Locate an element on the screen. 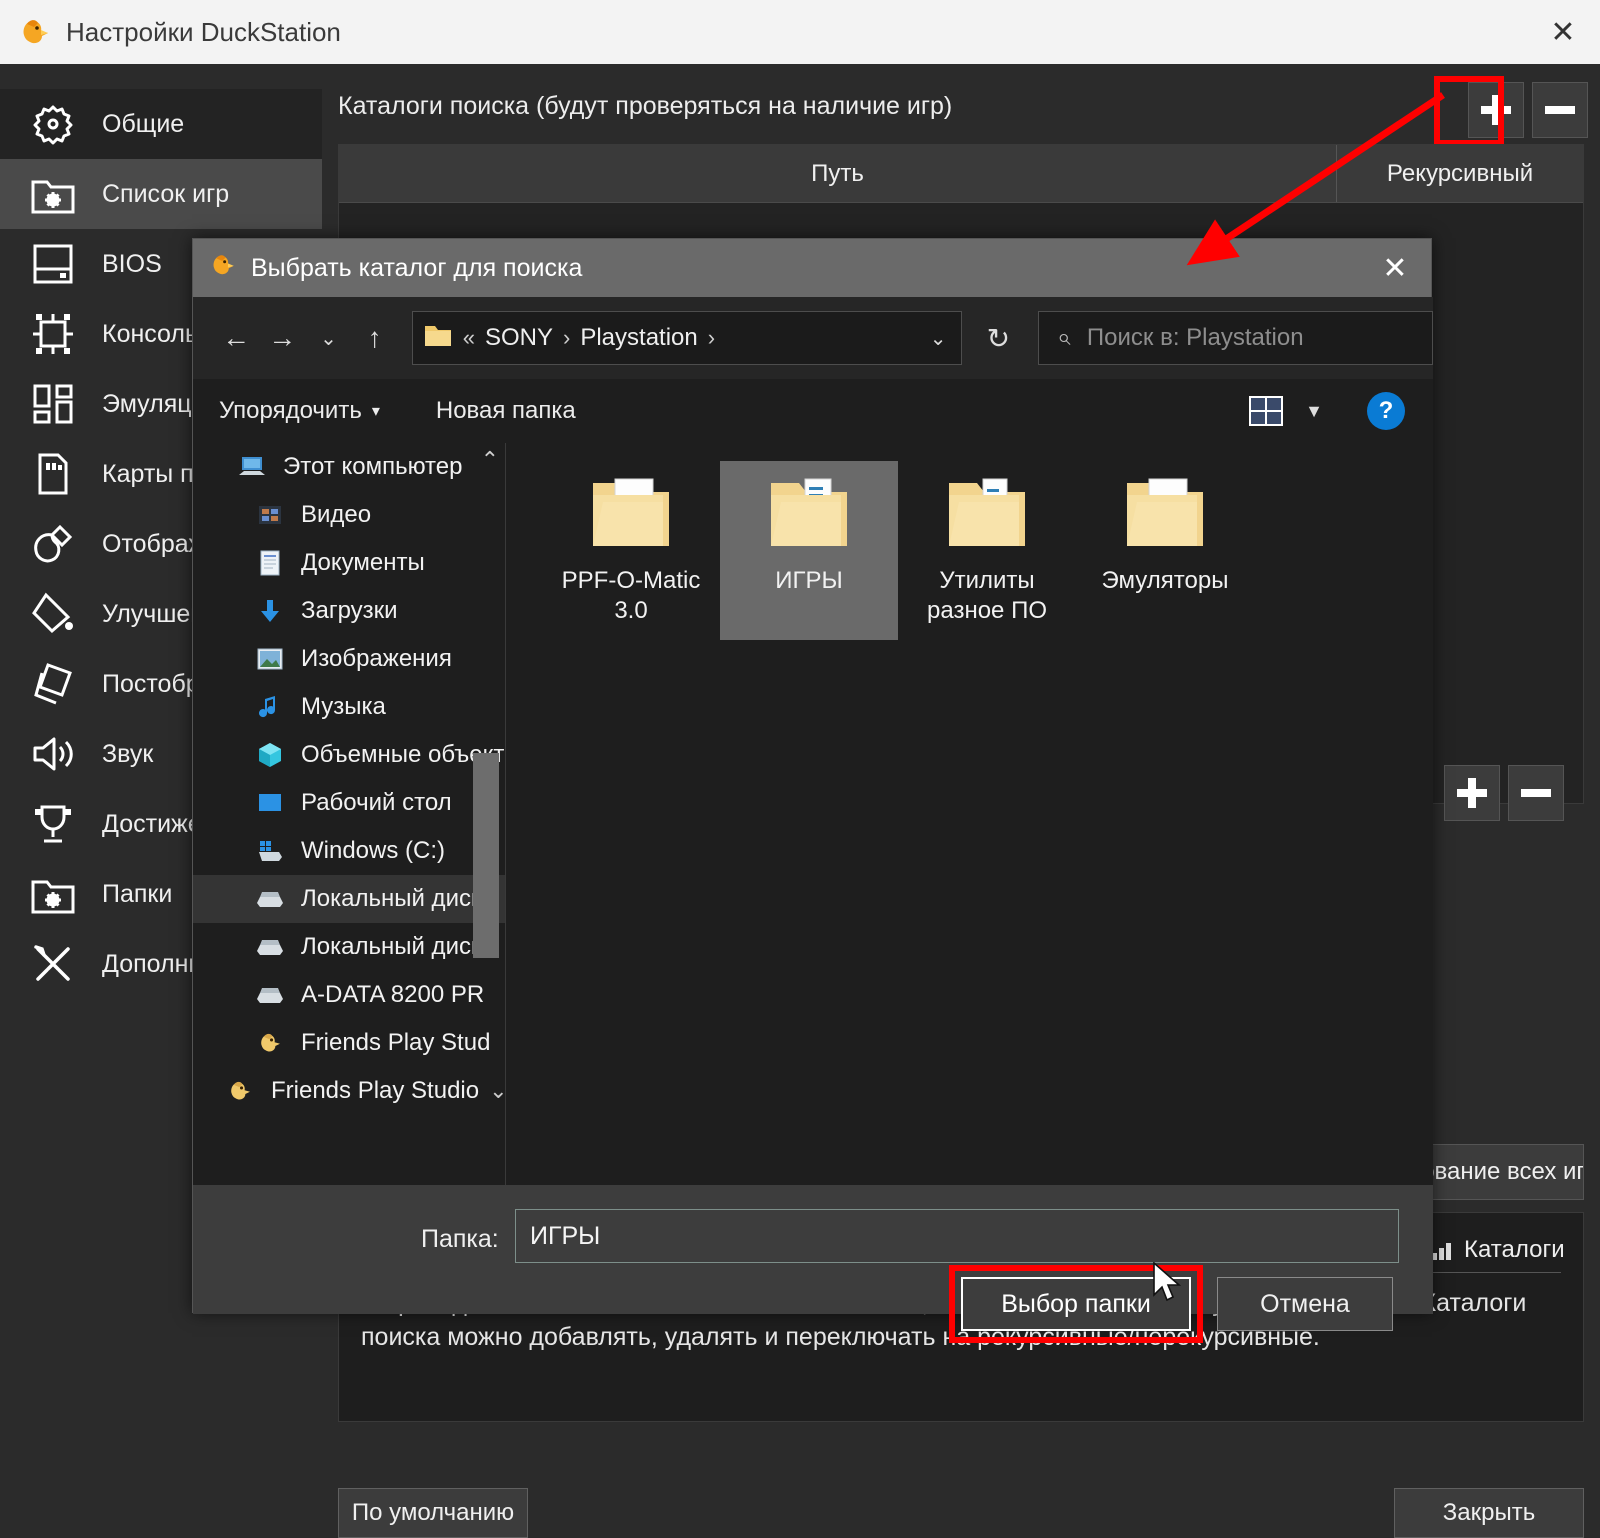 The image size is (1600, 1538). tree-item-pictures: Изображения is located at coordinates (349, 659).